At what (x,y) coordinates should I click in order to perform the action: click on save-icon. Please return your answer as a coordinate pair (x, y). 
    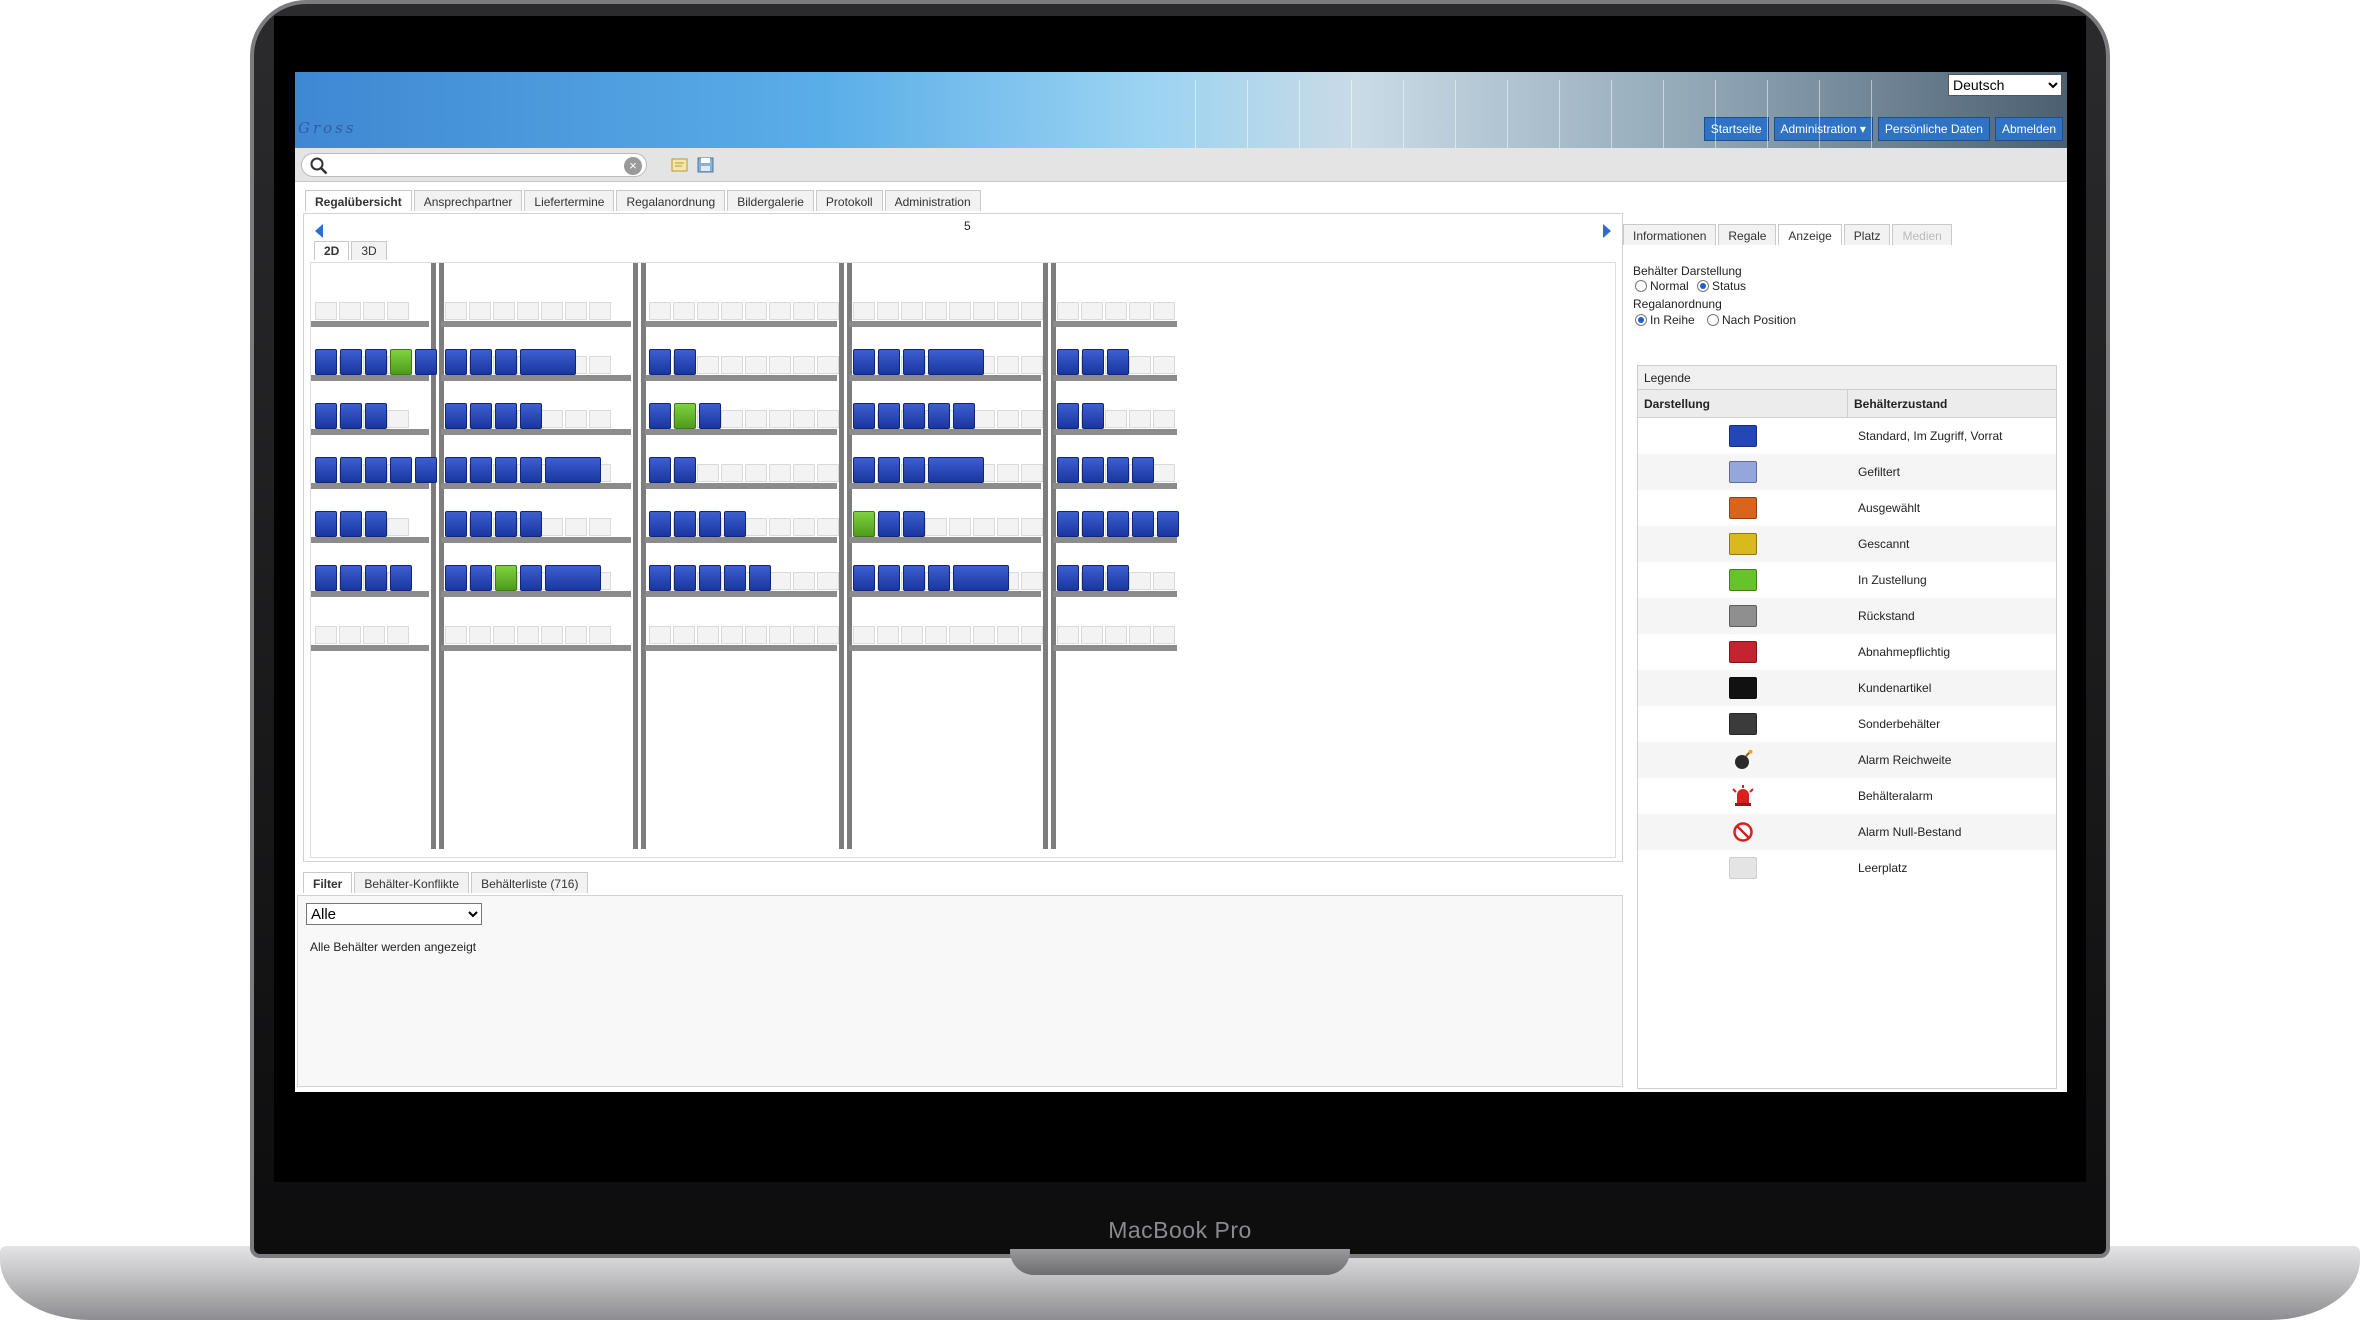
    Looking at the image, I should click on (706, 165).